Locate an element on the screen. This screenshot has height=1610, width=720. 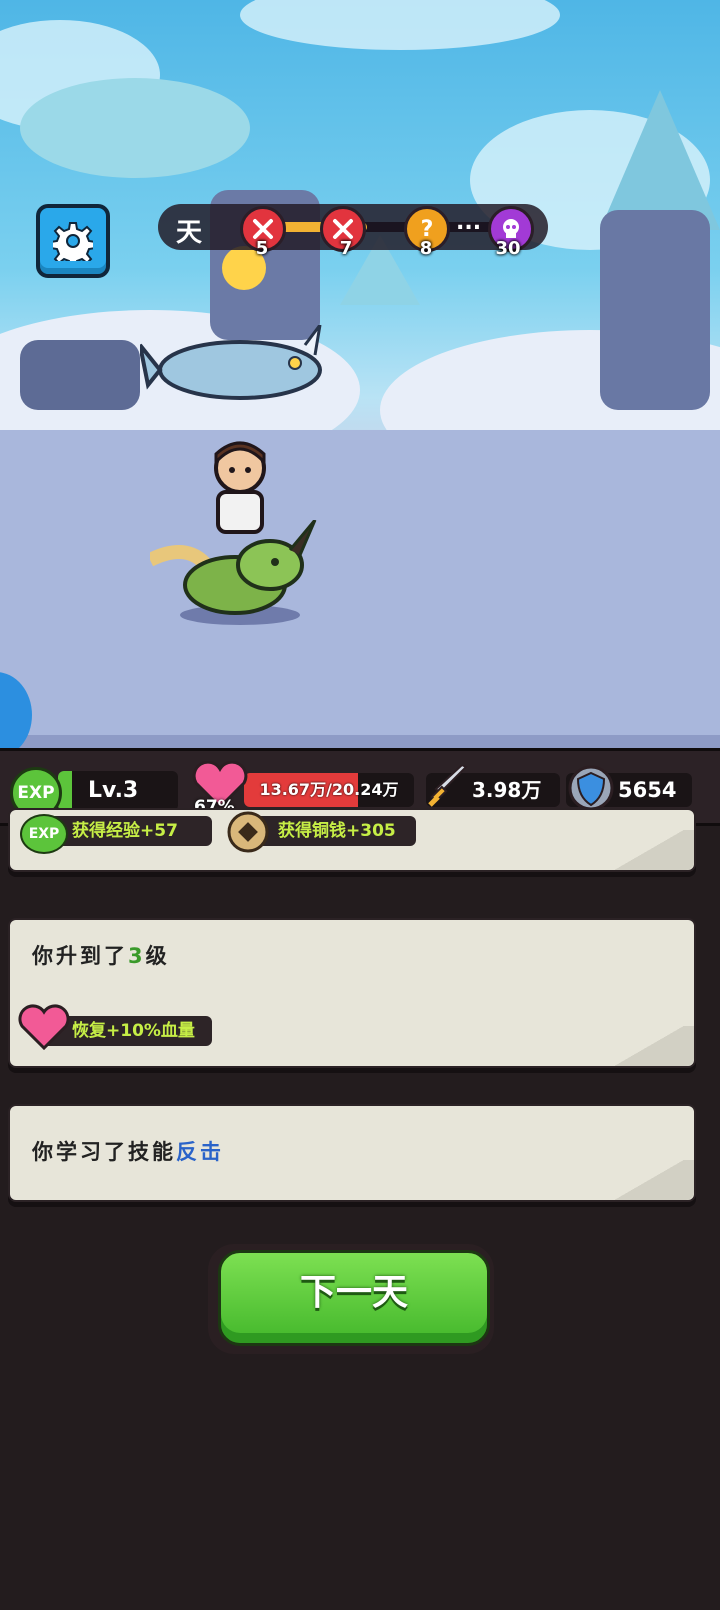
attack-stat: 3.98万 is located at coordinates (493, 786).